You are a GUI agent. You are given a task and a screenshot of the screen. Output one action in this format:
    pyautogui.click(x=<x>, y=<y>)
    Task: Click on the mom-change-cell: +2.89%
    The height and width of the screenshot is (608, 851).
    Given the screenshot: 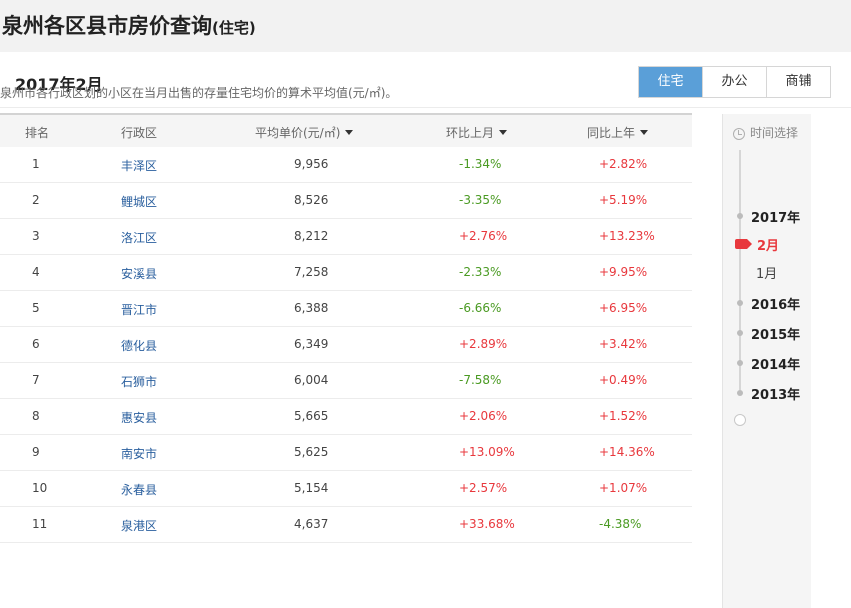 What is the action you would take?
    pyautogui.click(x=483, y=344)
    